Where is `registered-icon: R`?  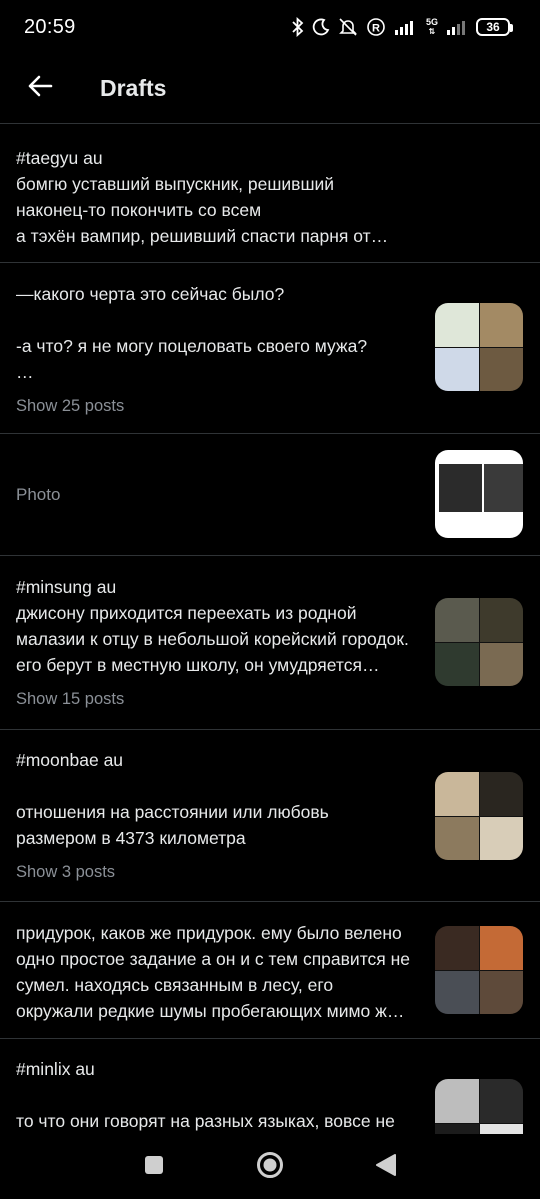
registered-icon: R is located at coordinates (376, 27).